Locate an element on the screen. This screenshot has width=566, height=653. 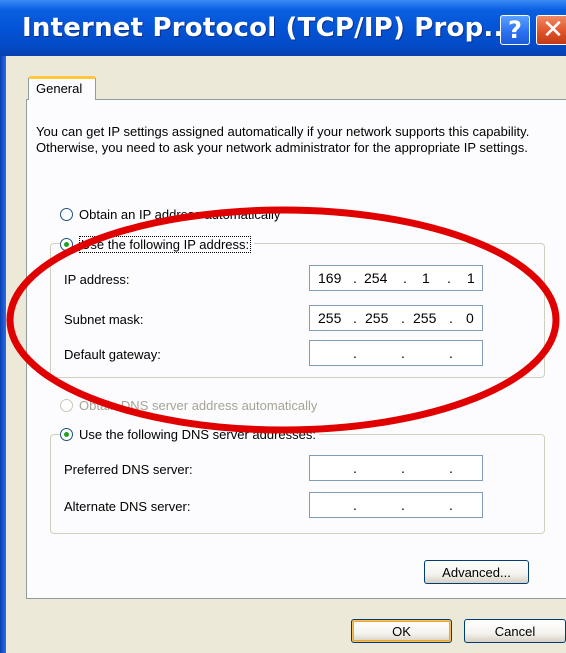
ok-button-label: OK is located at coordinates (401, 631).